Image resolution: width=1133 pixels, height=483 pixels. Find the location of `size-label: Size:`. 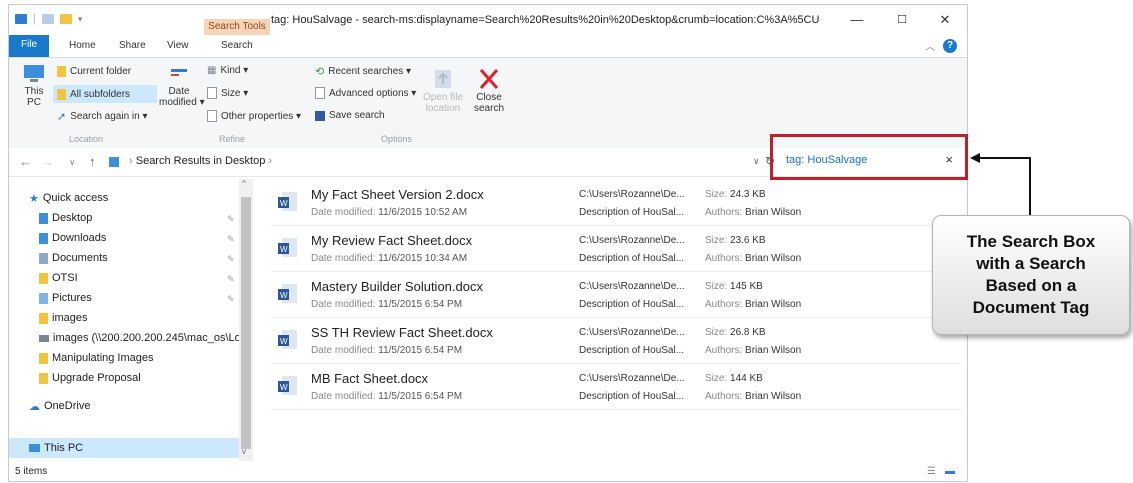

size-label: Size: is located at coordinates (716, 378).